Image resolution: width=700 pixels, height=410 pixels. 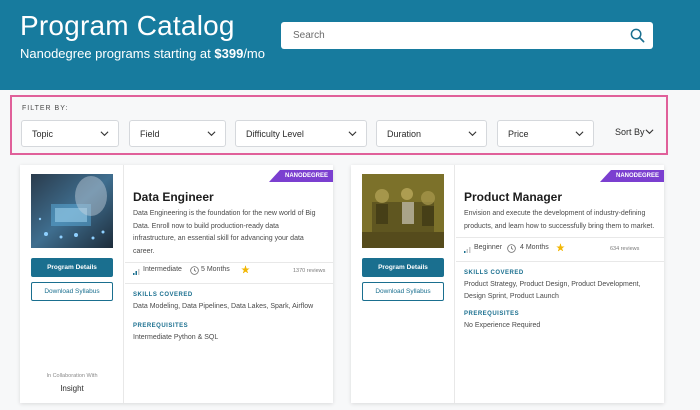 What do you see at coordinates (518, 134) in the screenshot?
I see `filter-price-label: Price` at bounding box center [518, 134].